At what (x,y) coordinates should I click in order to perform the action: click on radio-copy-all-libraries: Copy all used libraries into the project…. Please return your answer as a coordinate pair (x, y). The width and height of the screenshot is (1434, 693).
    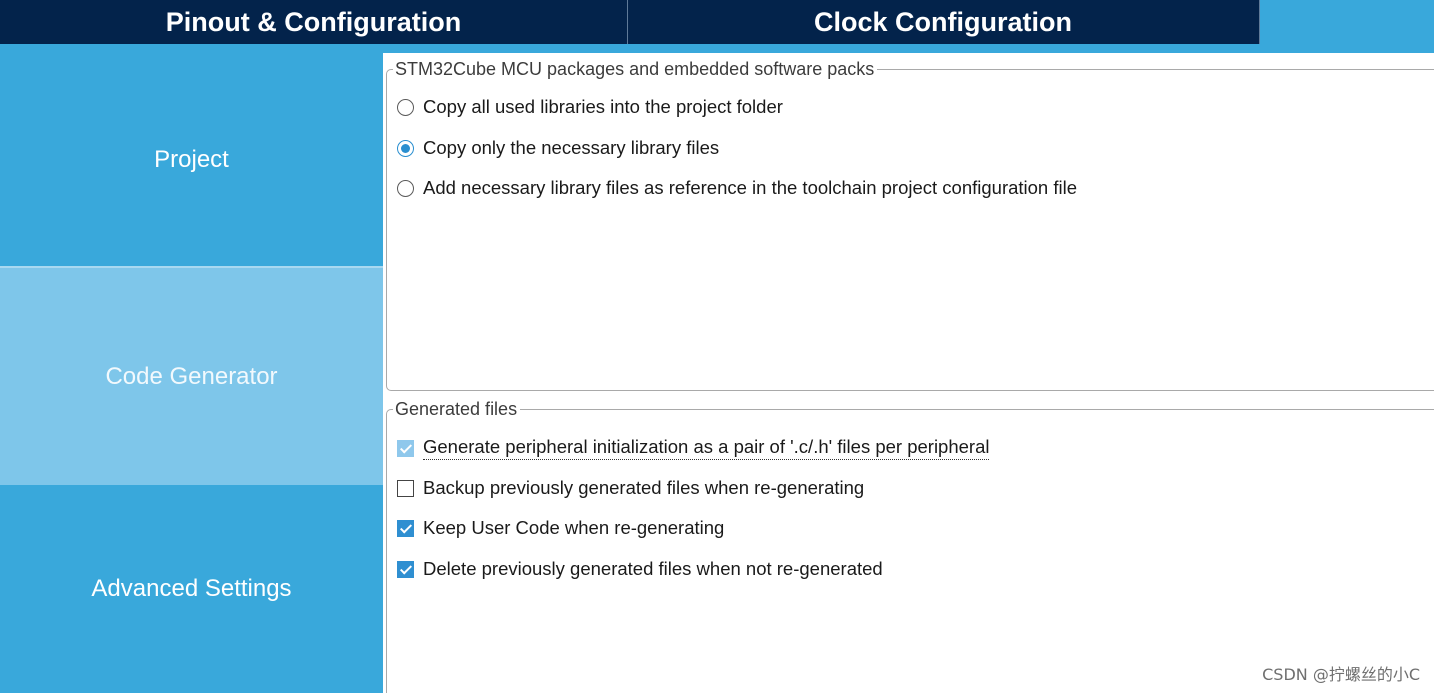
    Looking at the image, I should click on (590, 107).